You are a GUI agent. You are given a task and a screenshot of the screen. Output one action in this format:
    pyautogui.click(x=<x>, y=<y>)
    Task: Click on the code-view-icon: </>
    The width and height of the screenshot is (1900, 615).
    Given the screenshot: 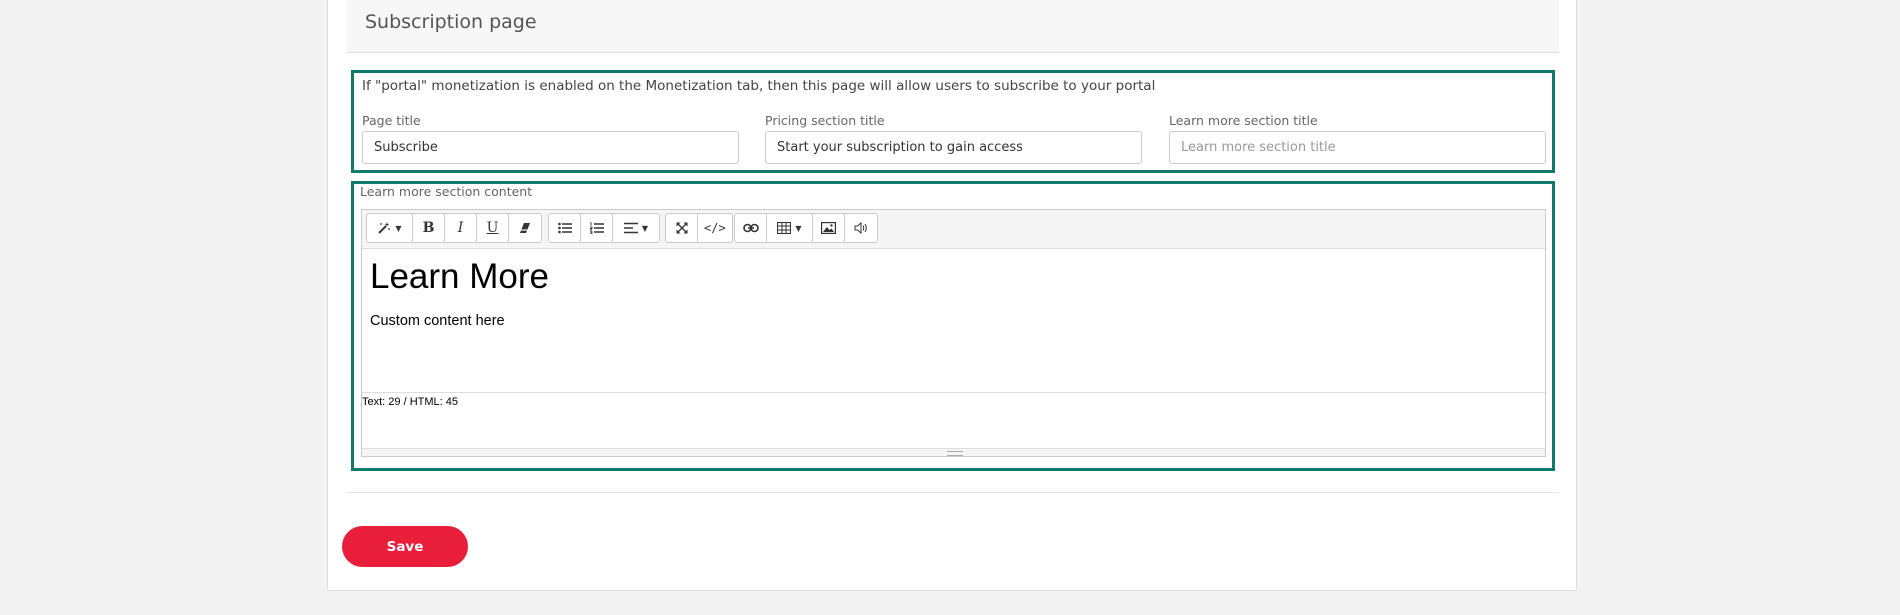 What is the action you would take?
    pyautogui.click(x=715, y=228)
    